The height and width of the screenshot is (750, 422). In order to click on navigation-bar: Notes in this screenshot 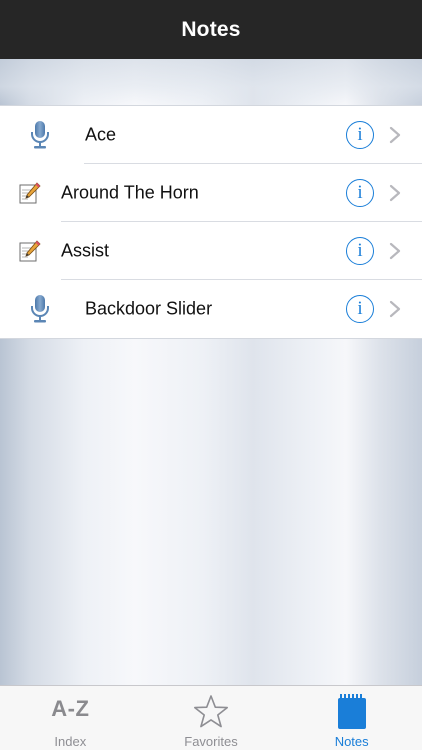, I will do `click(211, 29)`.